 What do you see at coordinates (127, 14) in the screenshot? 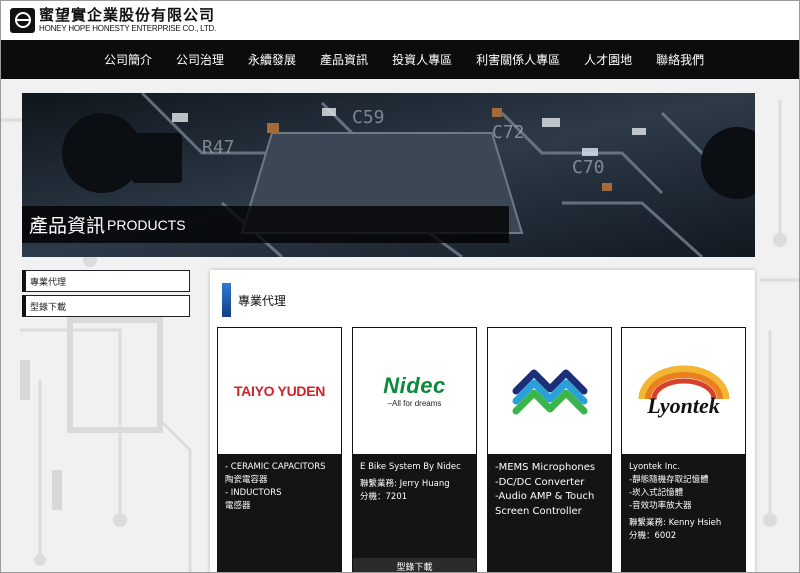
I see `company-name-zh: 蜜望實企業股份有限公司` at bounding box center [127, 14].